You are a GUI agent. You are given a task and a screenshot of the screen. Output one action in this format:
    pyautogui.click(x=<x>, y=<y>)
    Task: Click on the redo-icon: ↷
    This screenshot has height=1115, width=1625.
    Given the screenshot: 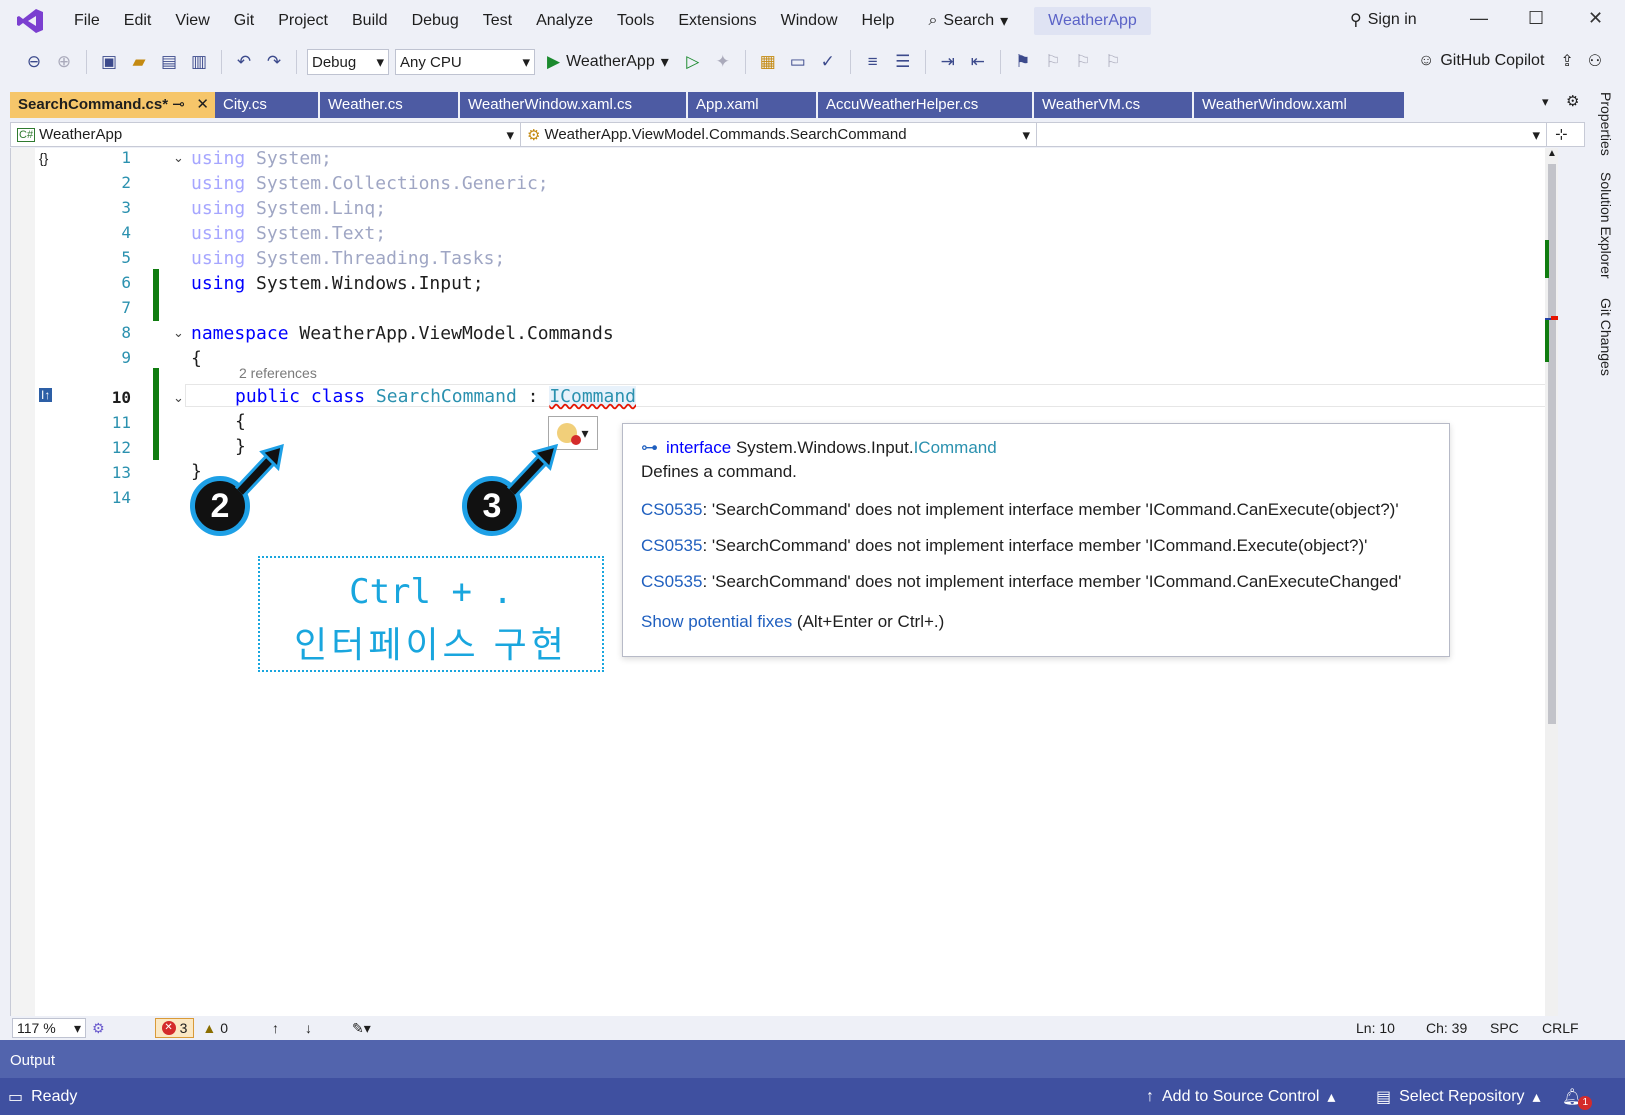 What is the action you would take?
    pyautogui.click(x=274, y=62)
    